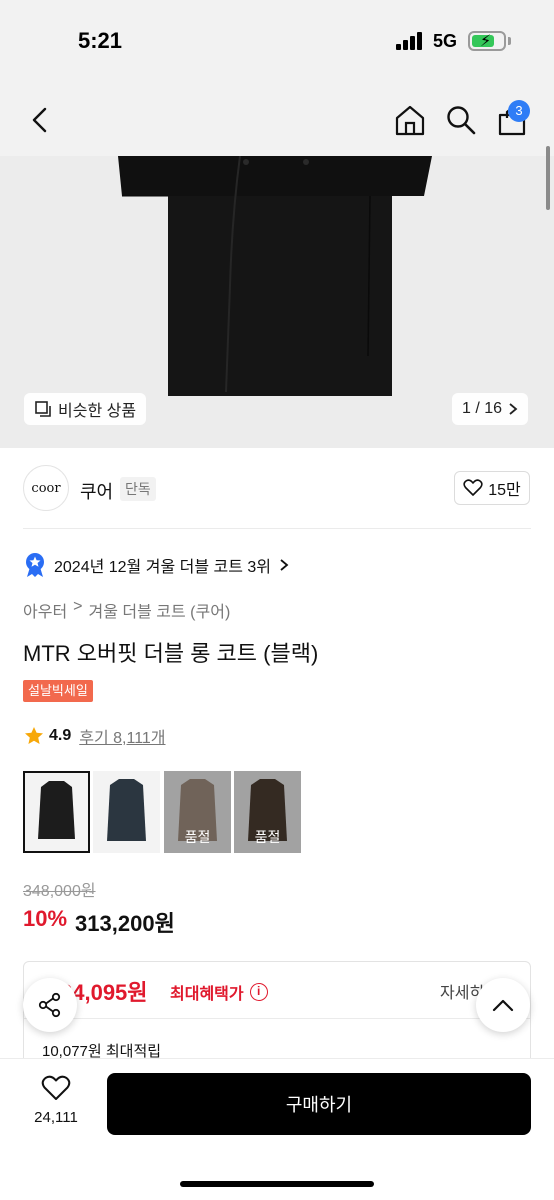 The width and height of the screenshot is (554, 1200). I want to click on gallery-page-indicator: 1 / 16, so click(490, 409).